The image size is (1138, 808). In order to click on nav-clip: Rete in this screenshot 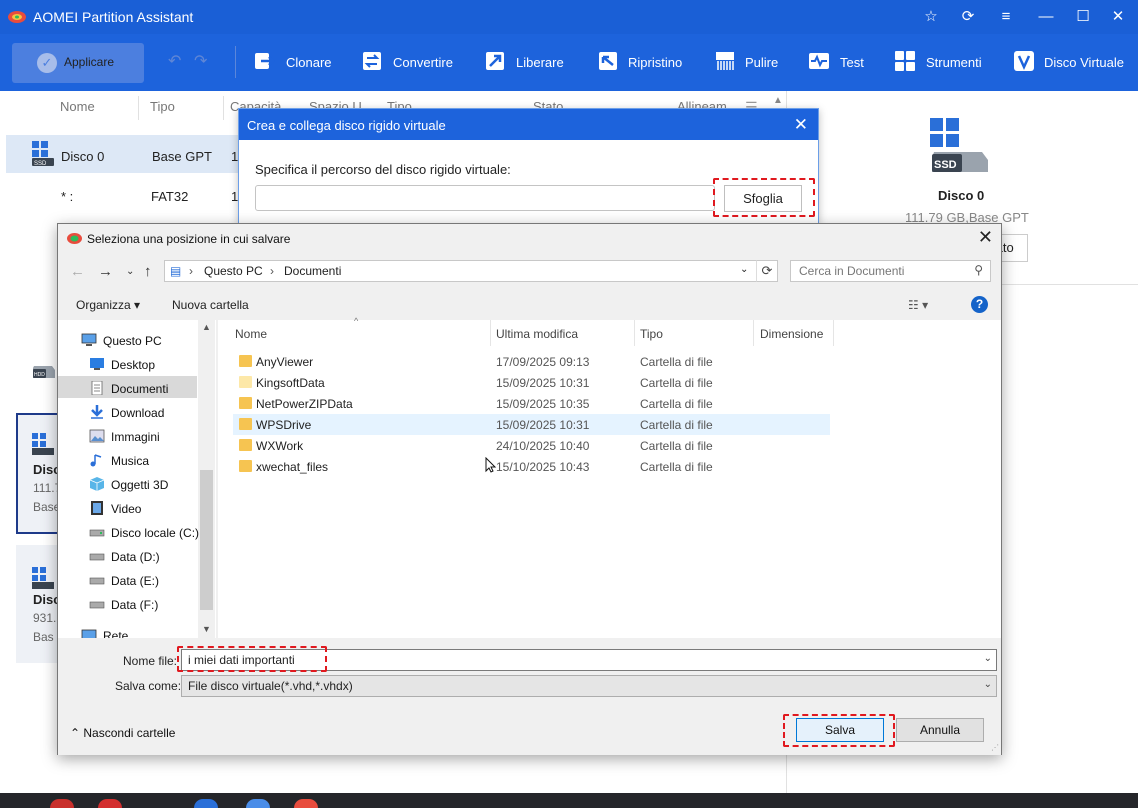, I will do `click(127, 632)`.